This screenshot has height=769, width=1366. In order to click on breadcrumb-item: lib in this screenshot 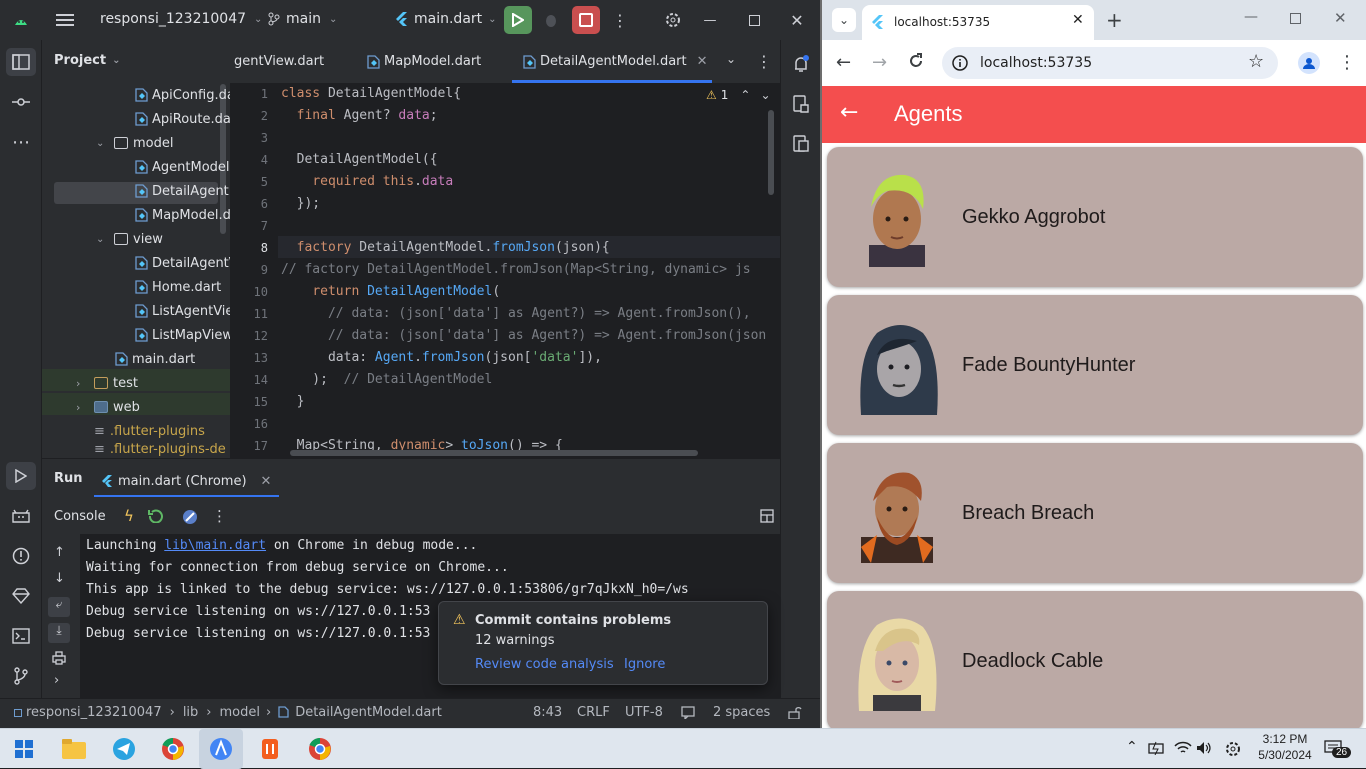, I will do `click(190, 712)`.